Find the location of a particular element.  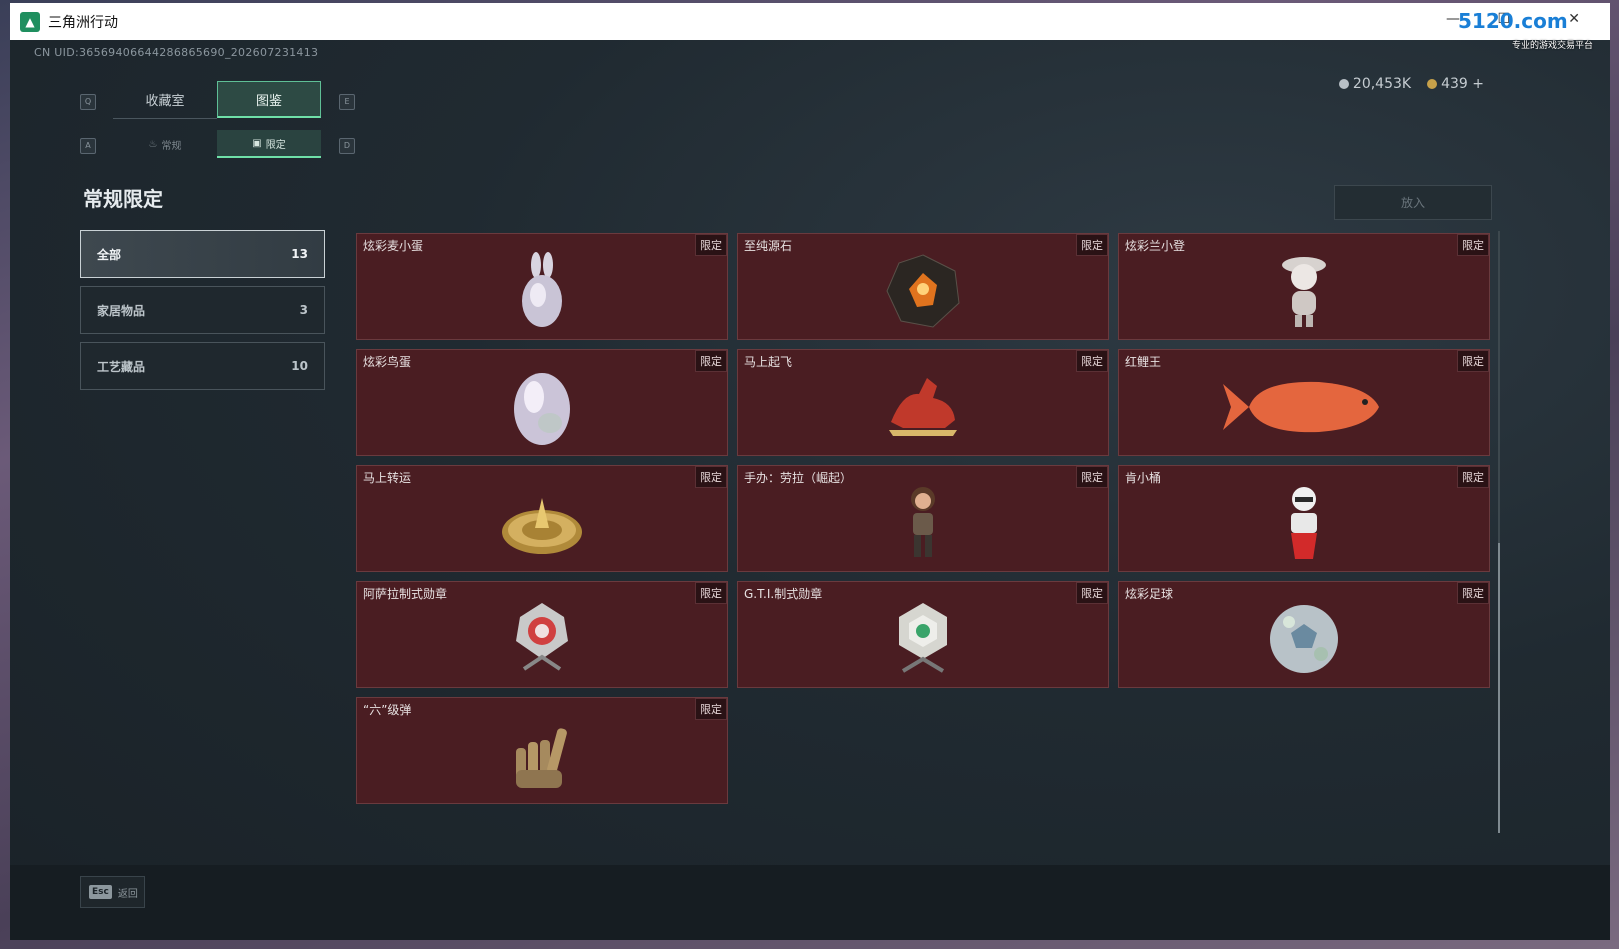

football-icon is located at coordinates (1304, 638).